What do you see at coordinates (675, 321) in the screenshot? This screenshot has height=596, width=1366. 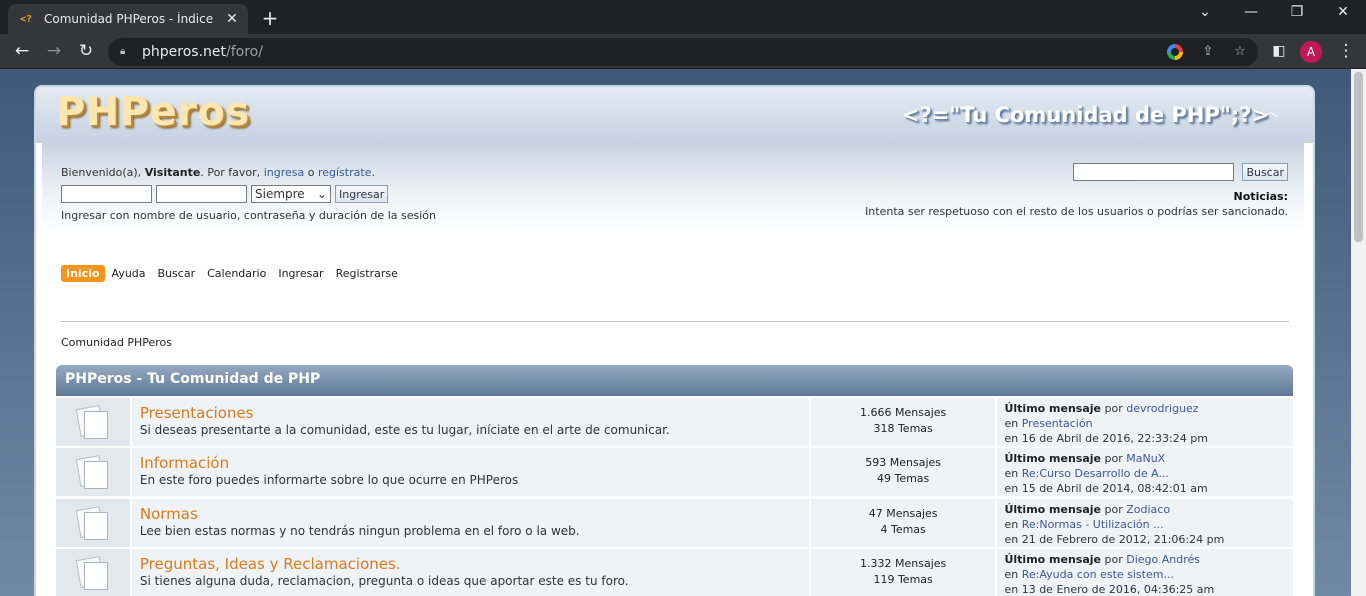 I see `divider` at bounding box center [675, 321].